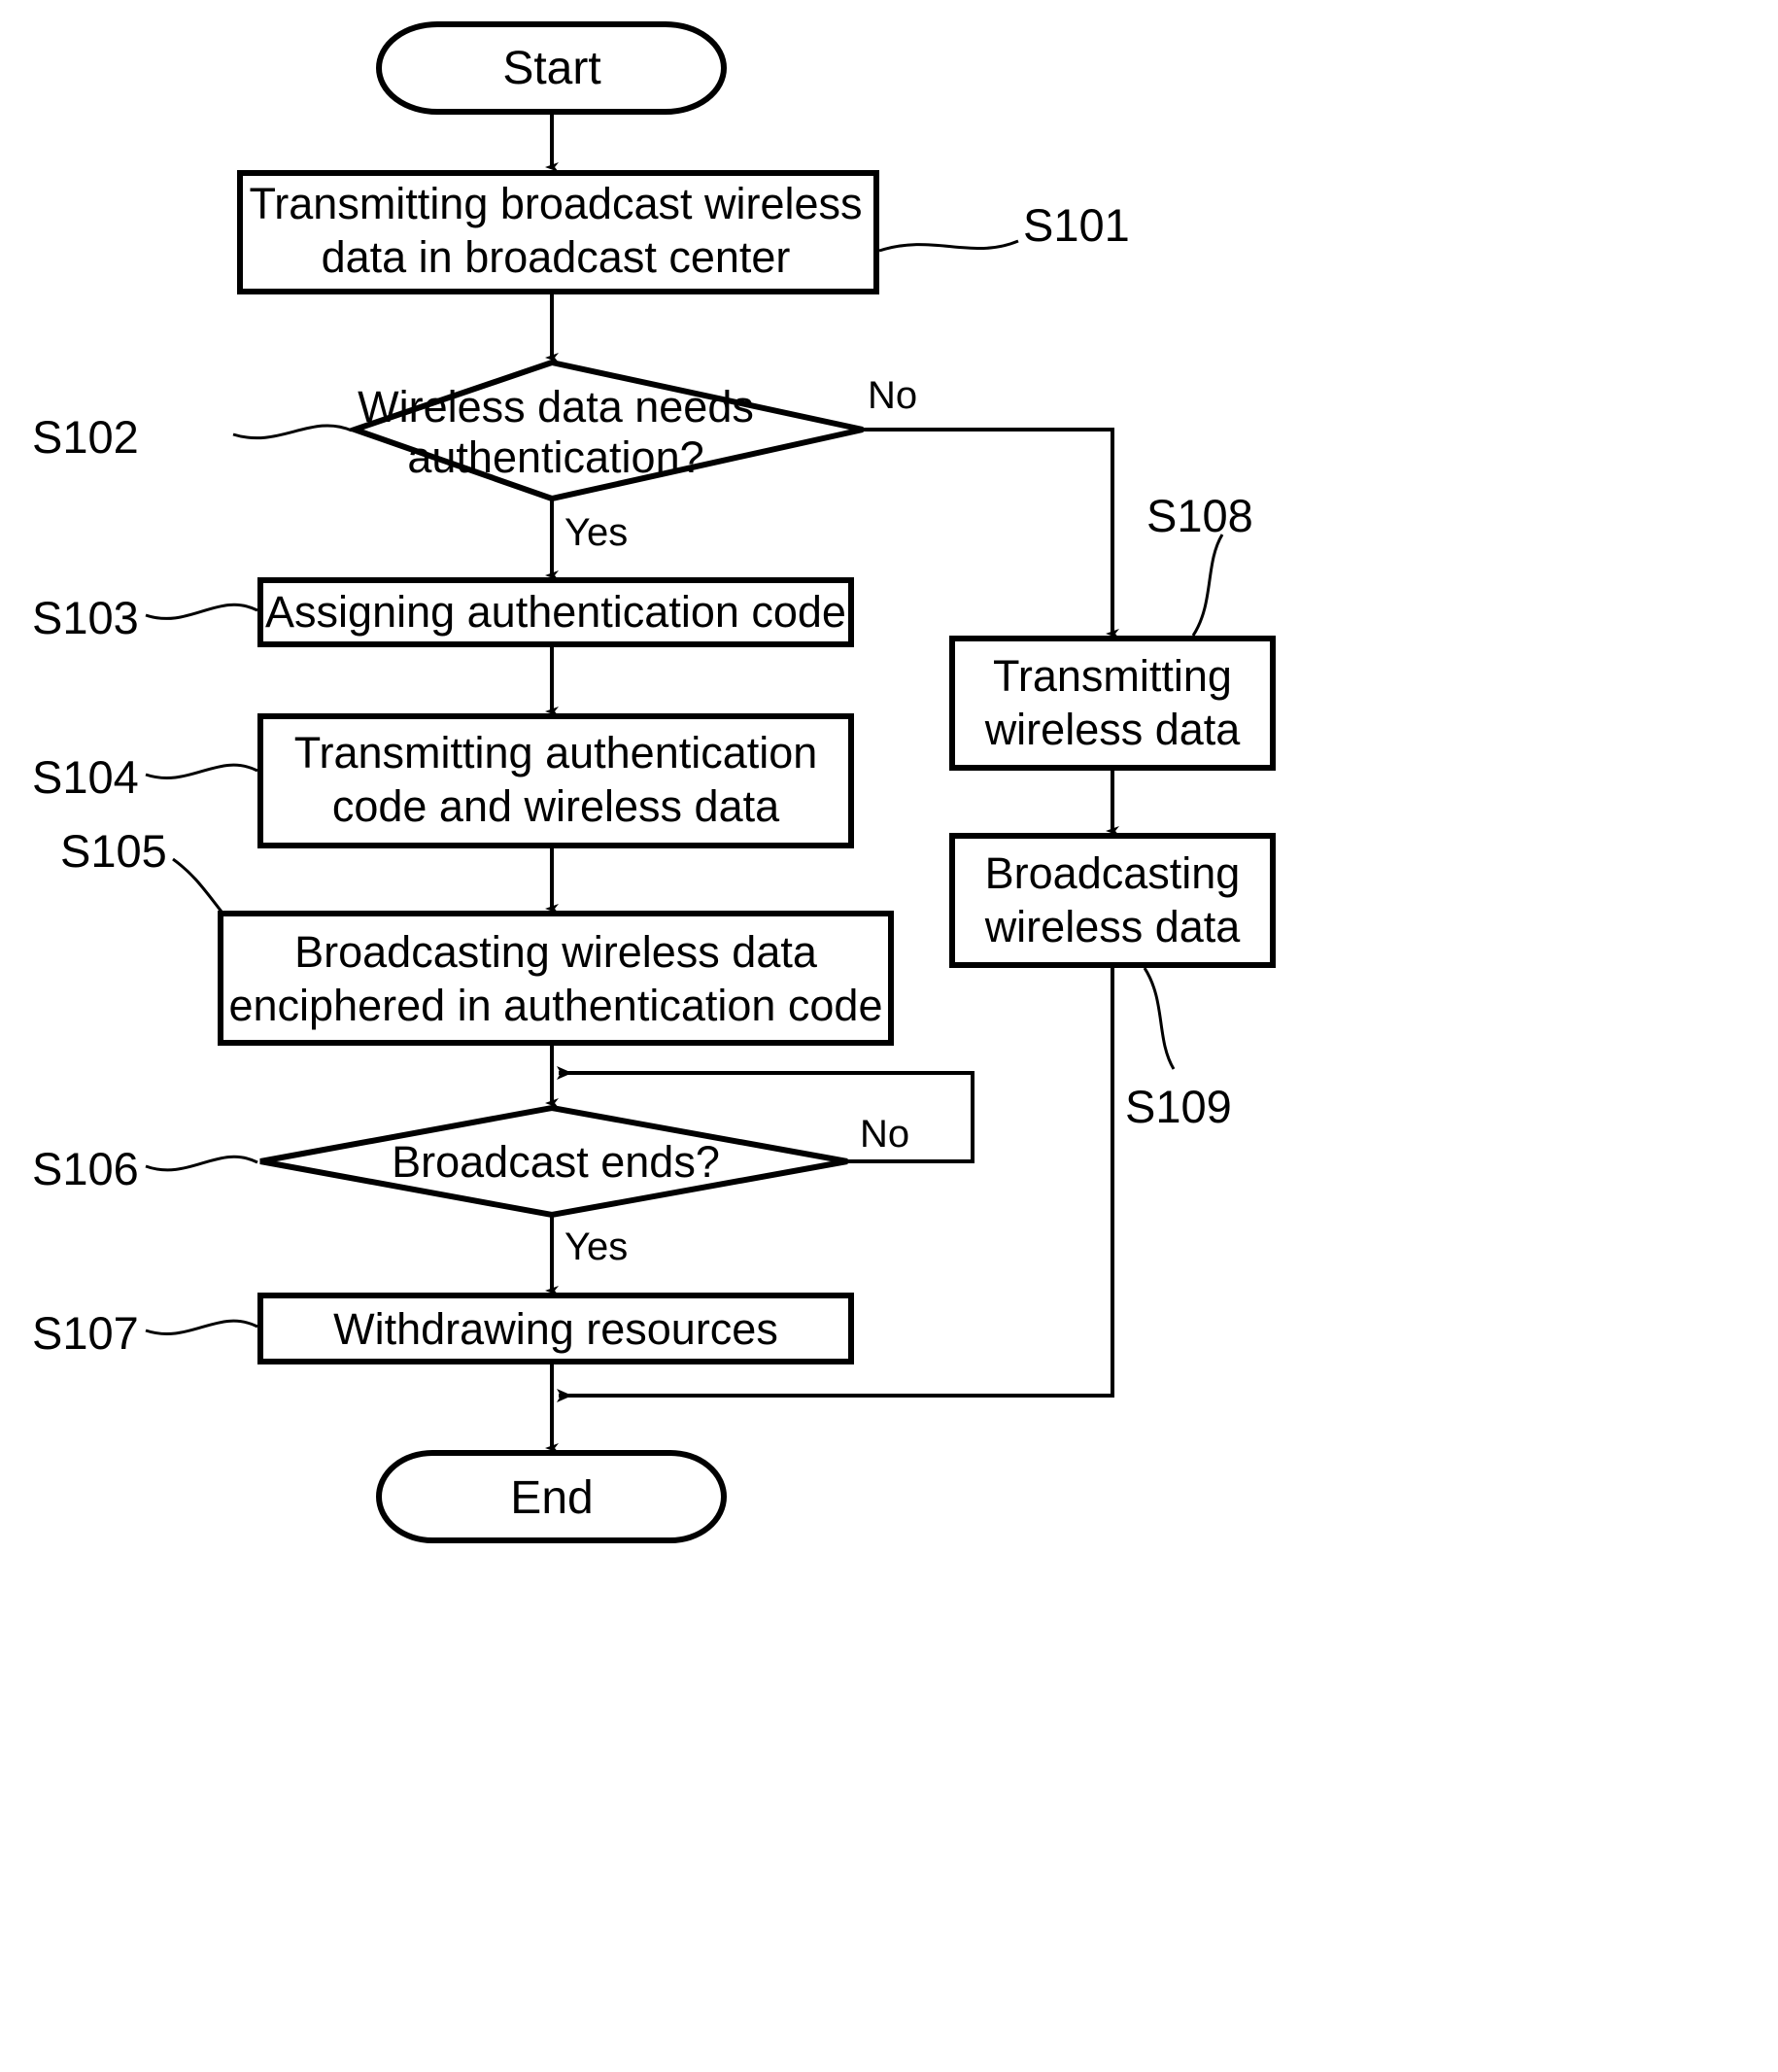 This screenshot has width=1778, height=2072. What do you see at coordinates (197, 885) in the screenshot?
I see `leader-s105` at bounding box center [197, 885].